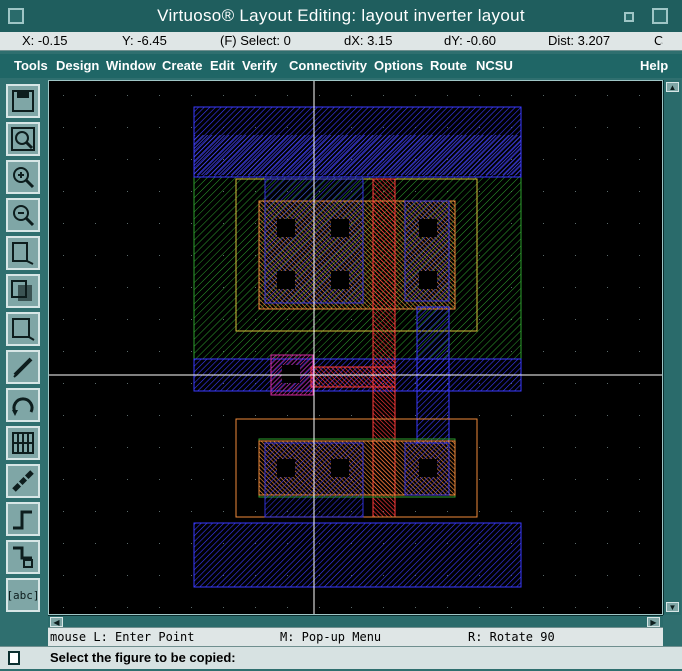  I want to click on menu-connectivity: Connectivity, so click(328, 65).